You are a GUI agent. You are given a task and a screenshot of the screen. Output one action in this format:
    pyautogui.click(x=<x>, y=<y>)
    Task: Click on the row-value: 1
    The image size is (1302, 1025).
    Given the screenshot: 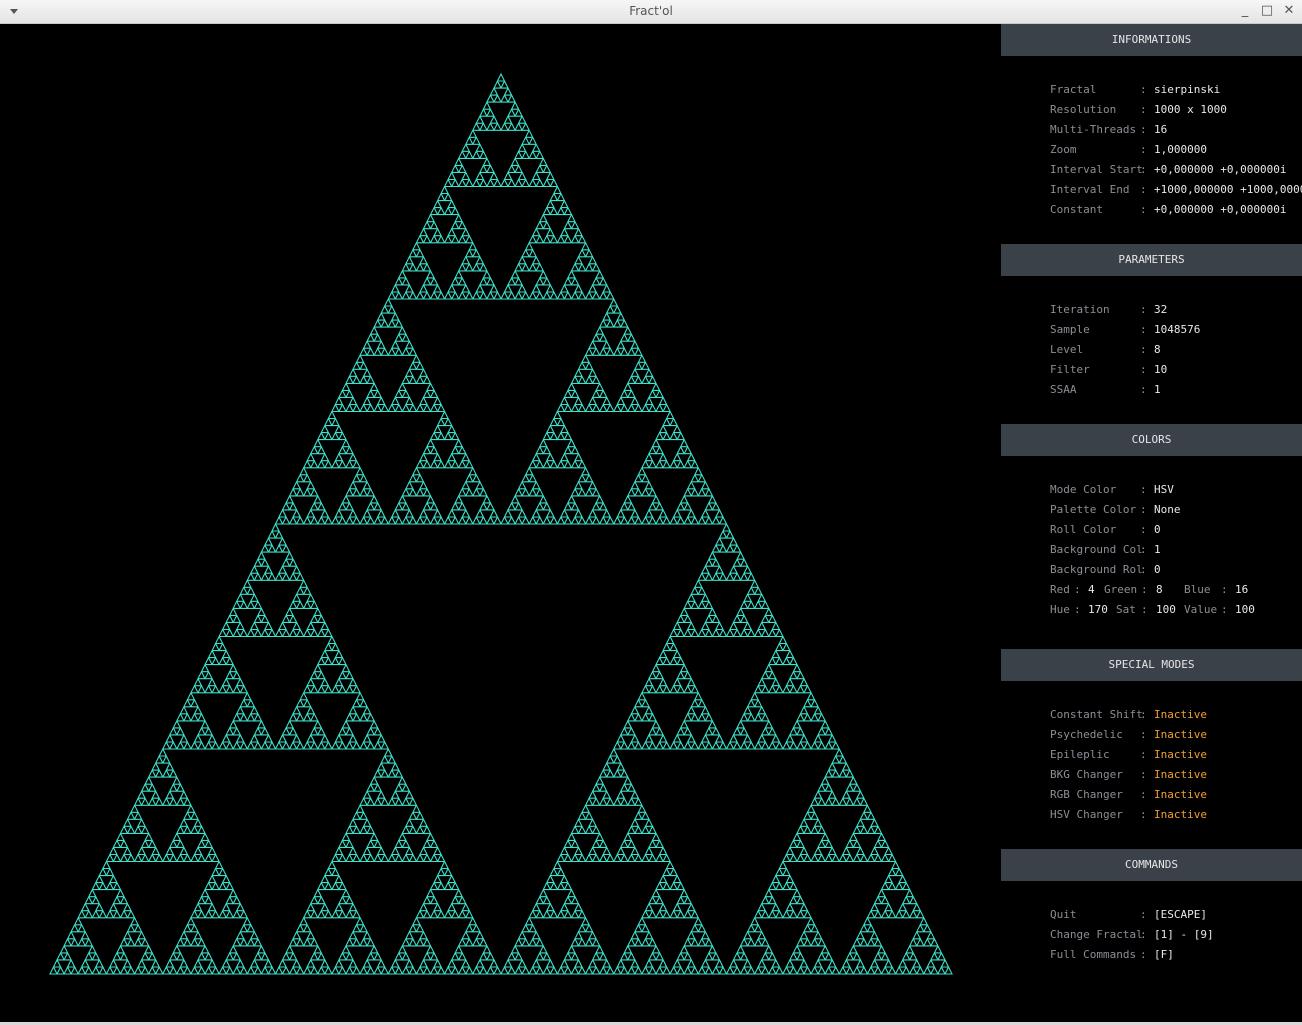 What is the action you would take?
    pyautogui.click(x=1157, y=549)
    